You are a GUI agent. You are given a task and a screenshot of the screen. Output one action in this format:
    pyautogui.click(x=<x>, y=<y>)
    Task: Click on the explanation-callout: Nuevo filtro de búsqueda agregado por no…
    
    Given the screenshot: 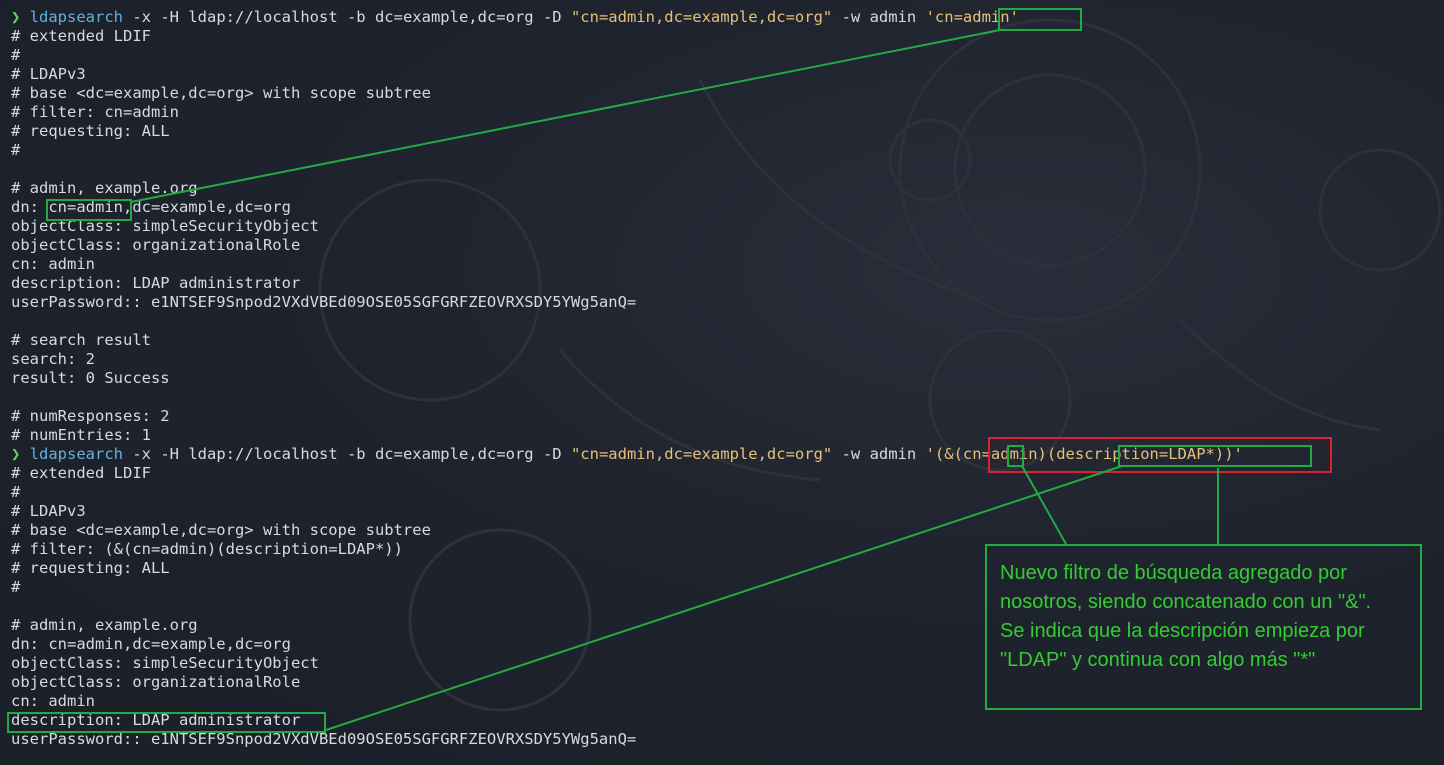 What is the action you would take?
    pyautogui.click(x=1203, y=627)
    